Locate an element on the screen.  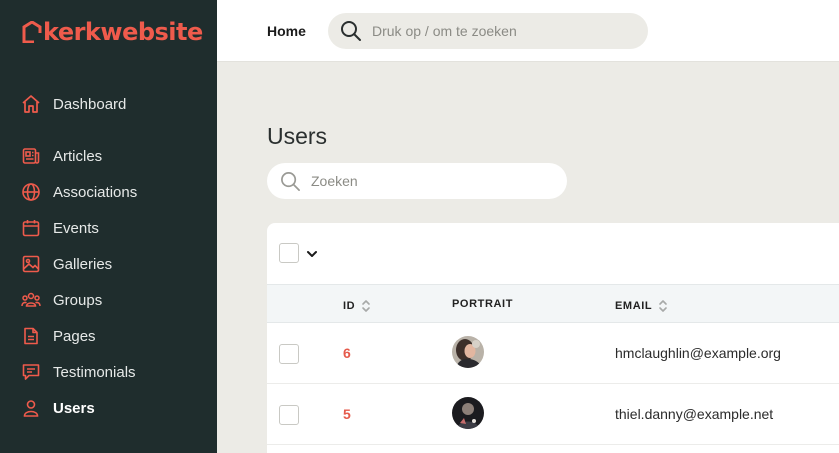
sidebar-item-events: Events is located at coordinates (59, 228).